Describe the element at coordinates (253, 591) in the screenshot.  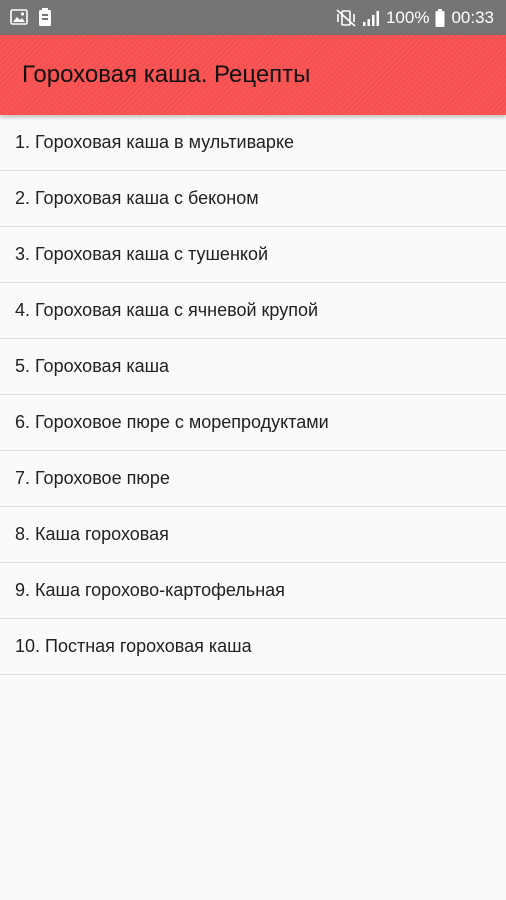
I see `recipe-item-9: 9. Каша горохово-картофельная` at that location.